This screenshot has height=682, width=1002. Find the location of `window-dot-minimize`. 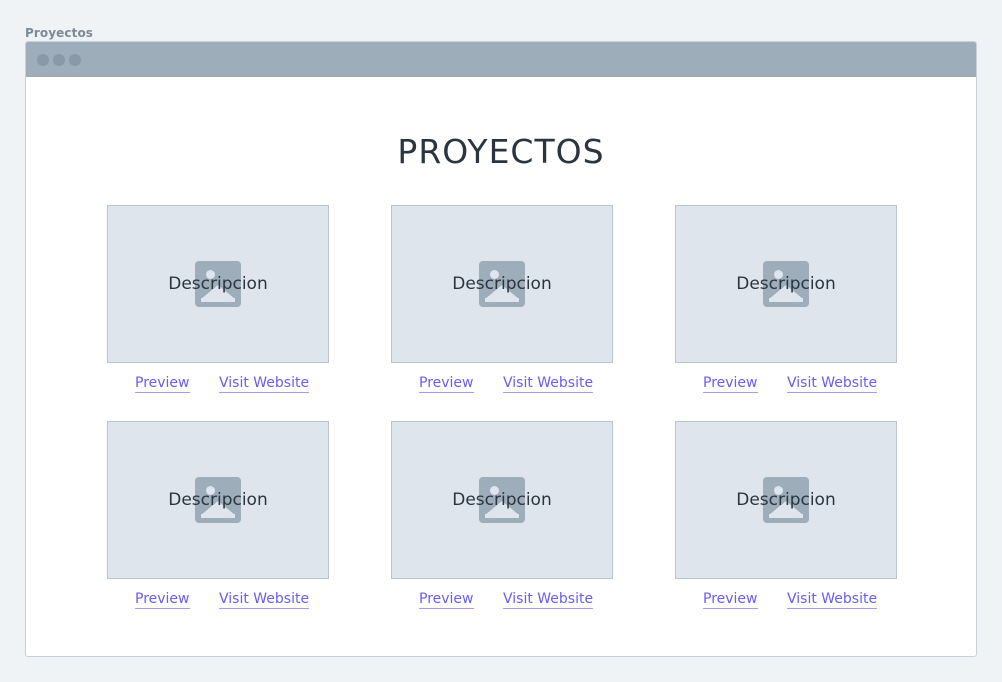

window-dot-minimize is located at coordinates (59, 60).